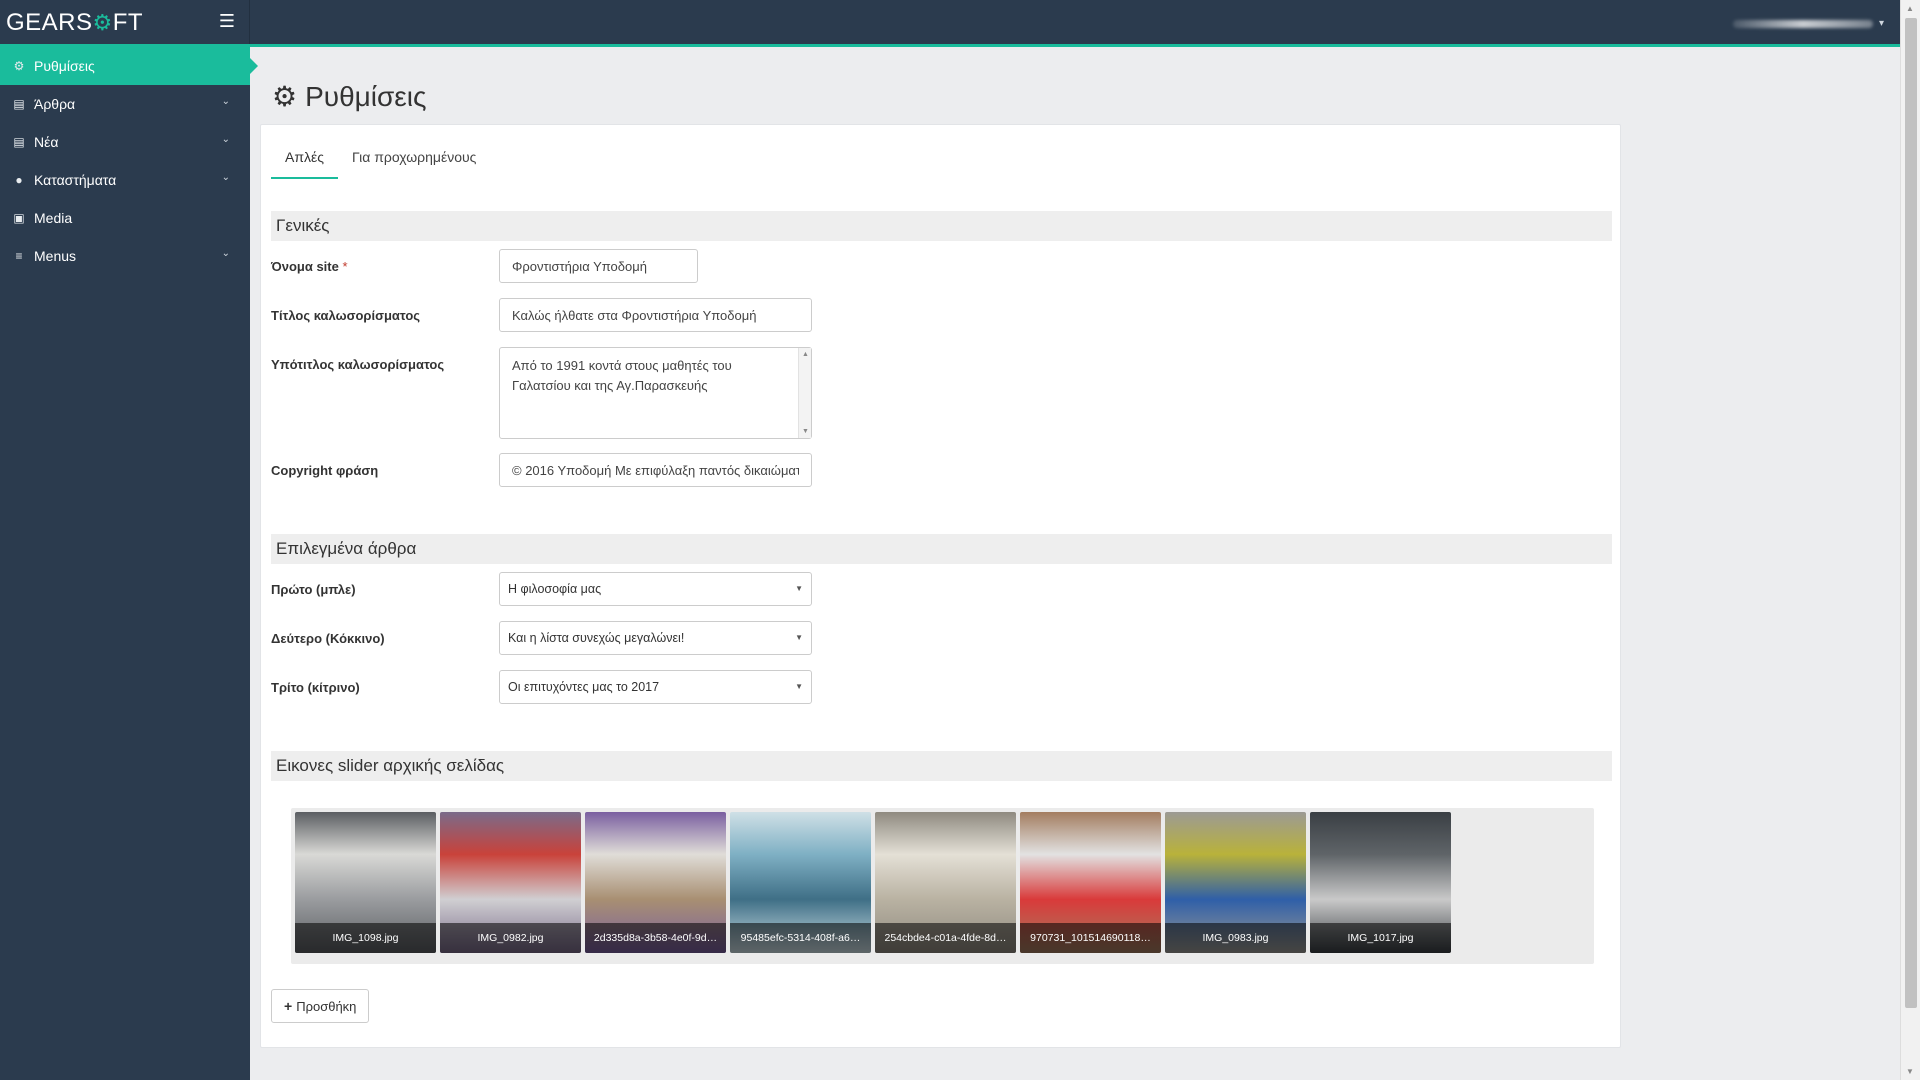 This screenshot has height=1080, width=1920. I want to click on site-name-input, so click(598, 266).